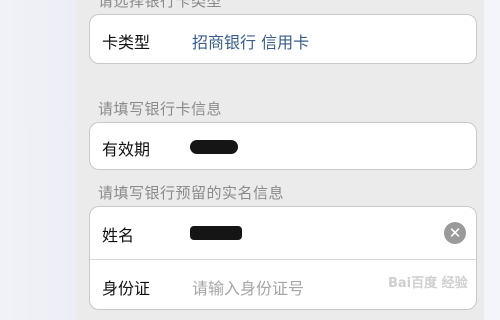  What do you see at coordinates (160, 5) in the screenshot?
I see `section-header-card-type: 请选择银行卡类型` at bounding box center [160, 5].